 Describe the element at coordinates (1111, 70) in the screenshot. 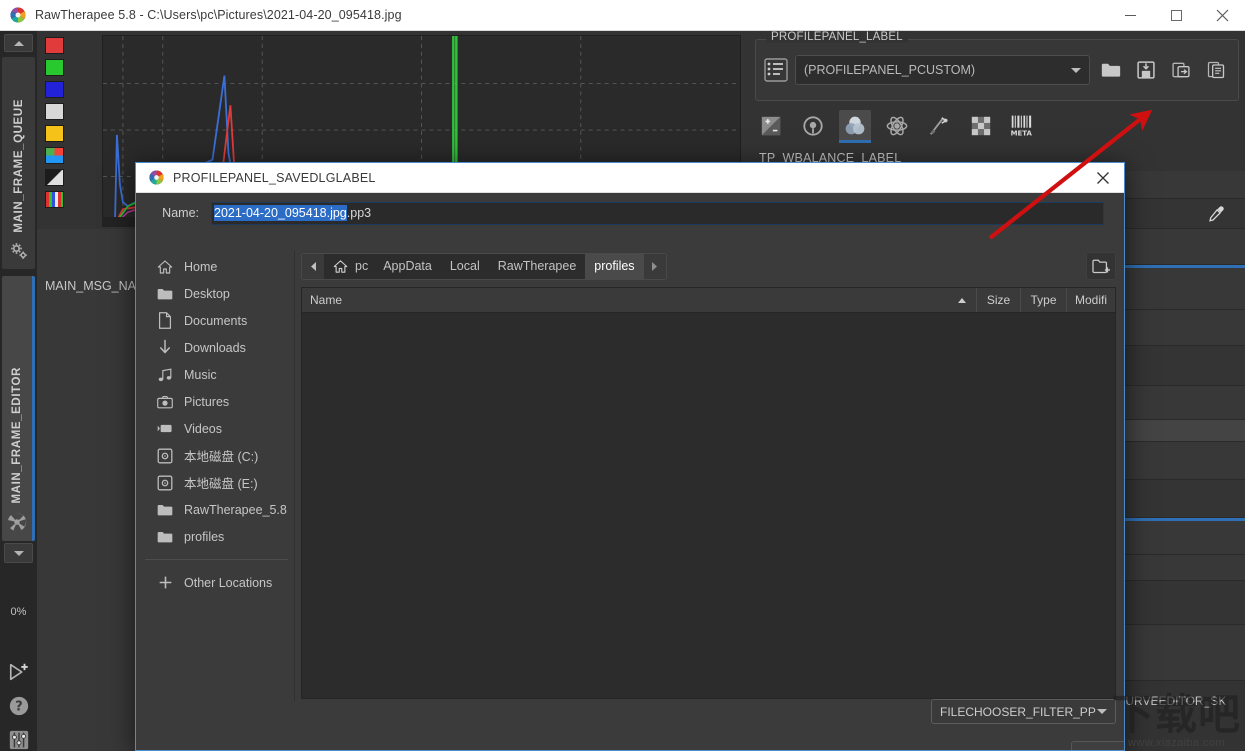

I see `load-profile-button` at that location.